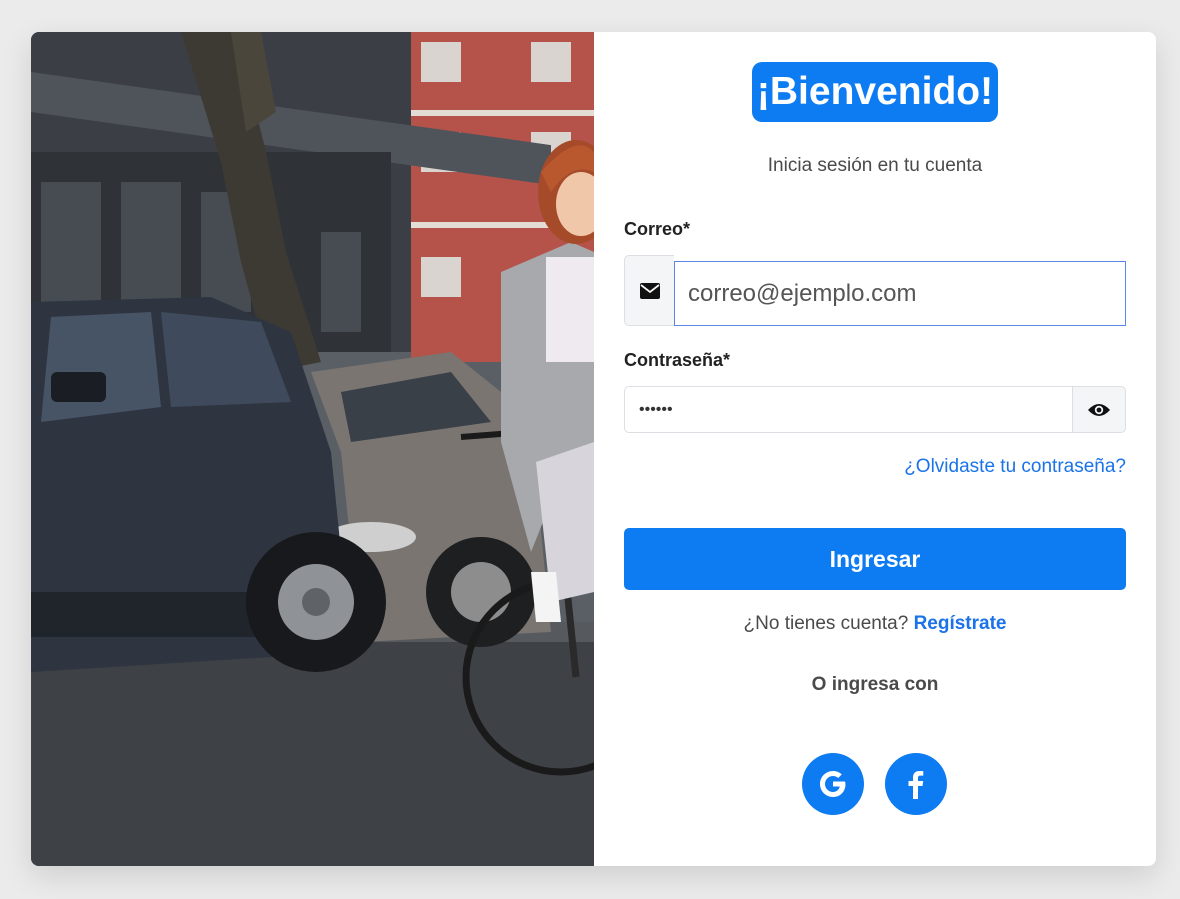  Describe the element at coordinates (649, 290) in the screenshot. I see `envelope-icon` at that location.